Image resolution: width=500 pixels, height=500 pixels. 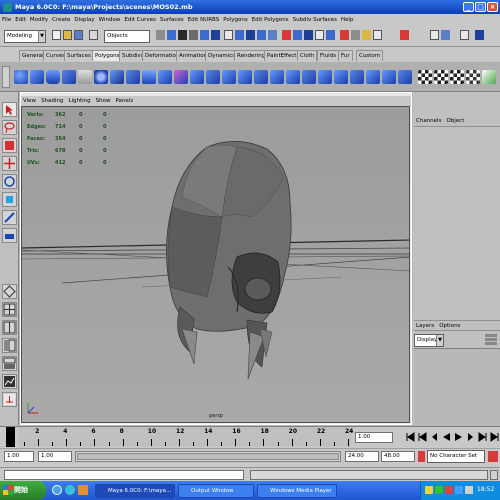 What do you see at coordinates (204, 35) in the screenshot?
I see `select-by-deformation-icon` at bounding box center [204, 35].